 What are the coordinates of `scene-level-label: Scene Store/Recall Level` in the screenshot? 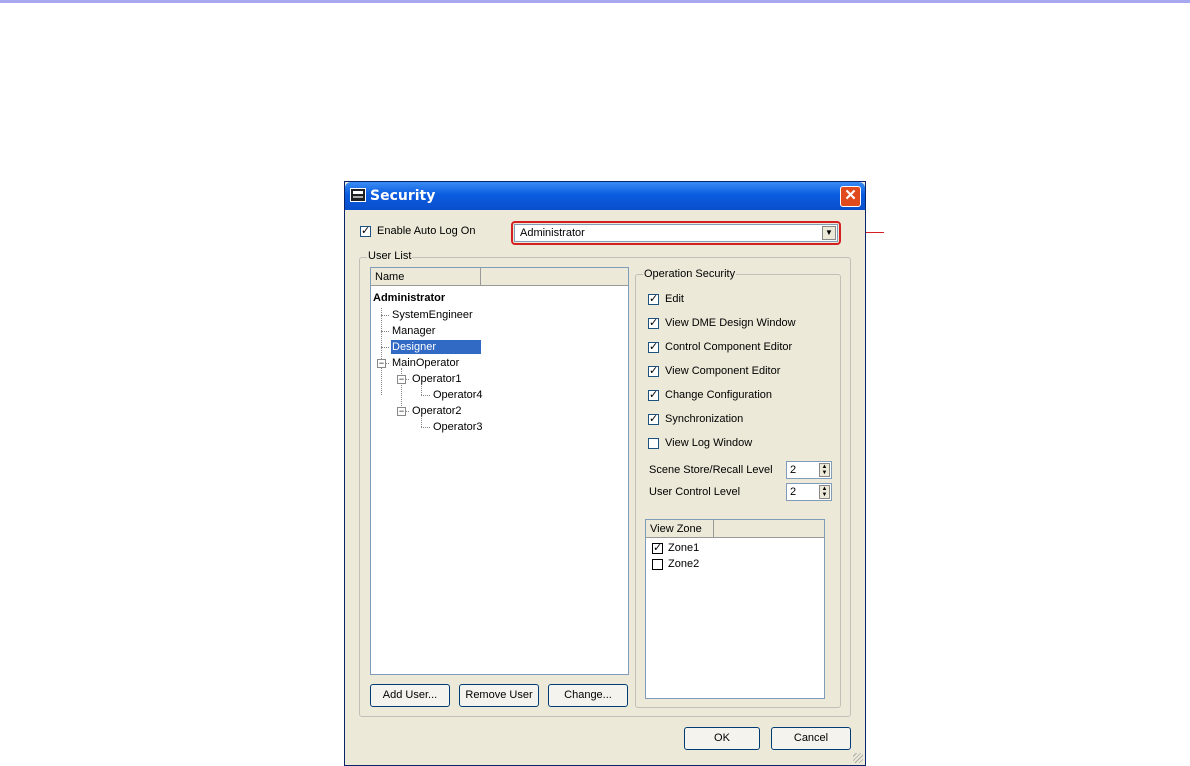 It's located at (711, 470).